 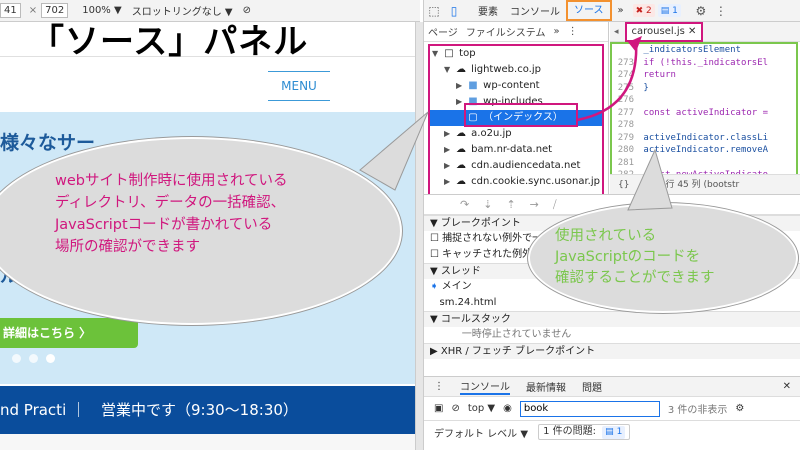 What do you see at coordinates (455, 408) in the screenshot?
I see `clear-console-icon: ⊘` at bounding box center [455, 408].